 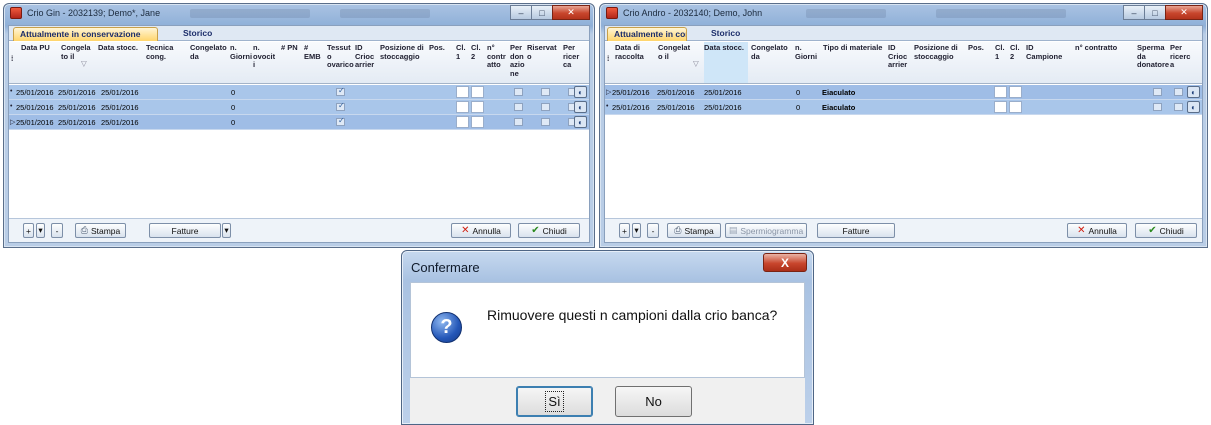 I want to click on col-contratto: n° contratto, so click(x=1096, y=48).